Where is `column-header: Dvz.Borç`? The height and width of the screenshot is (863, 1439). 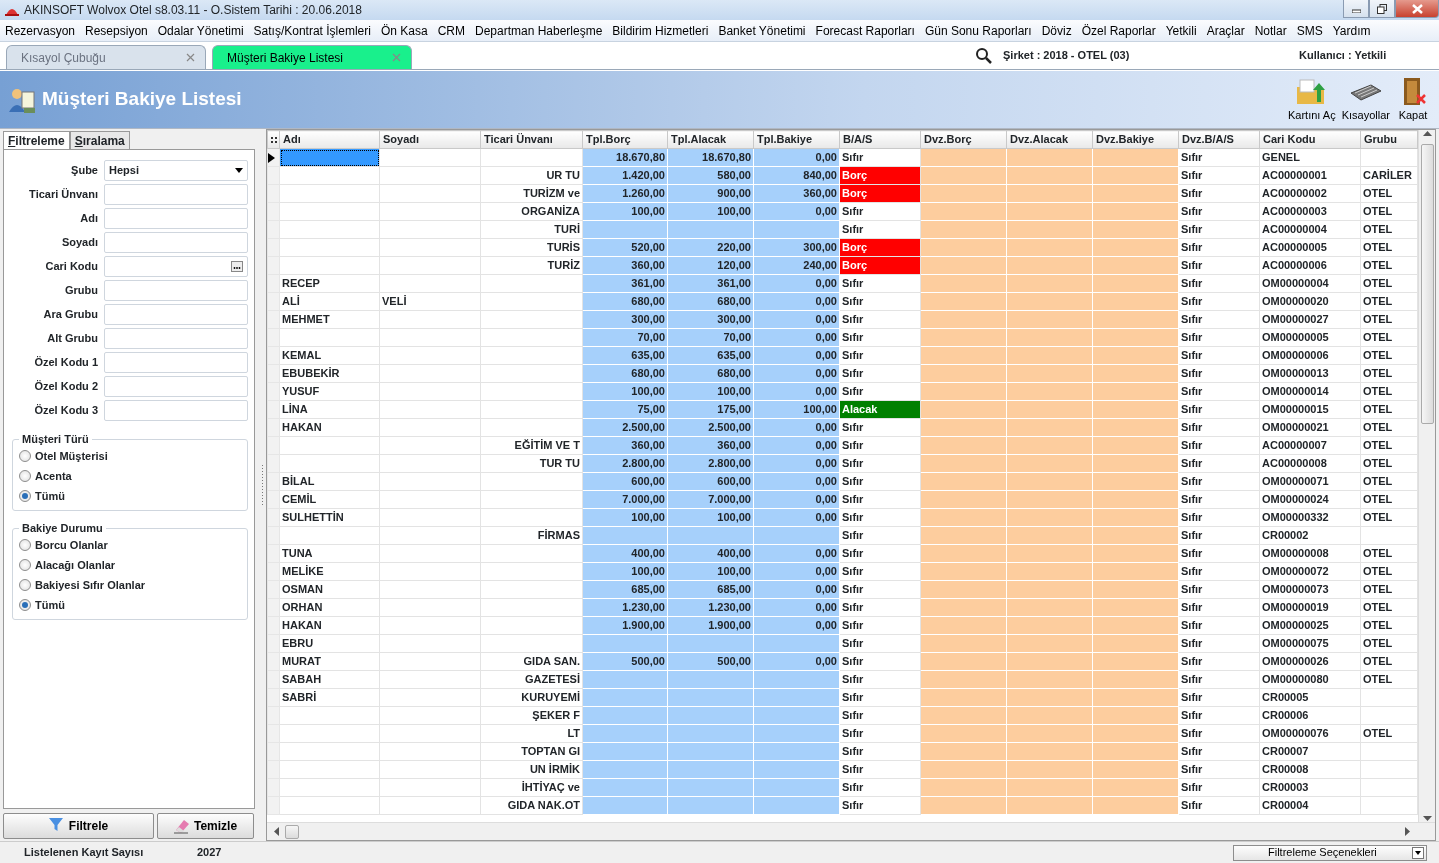
column-header: Dvz.Borç is located at coordinates (963, 139).